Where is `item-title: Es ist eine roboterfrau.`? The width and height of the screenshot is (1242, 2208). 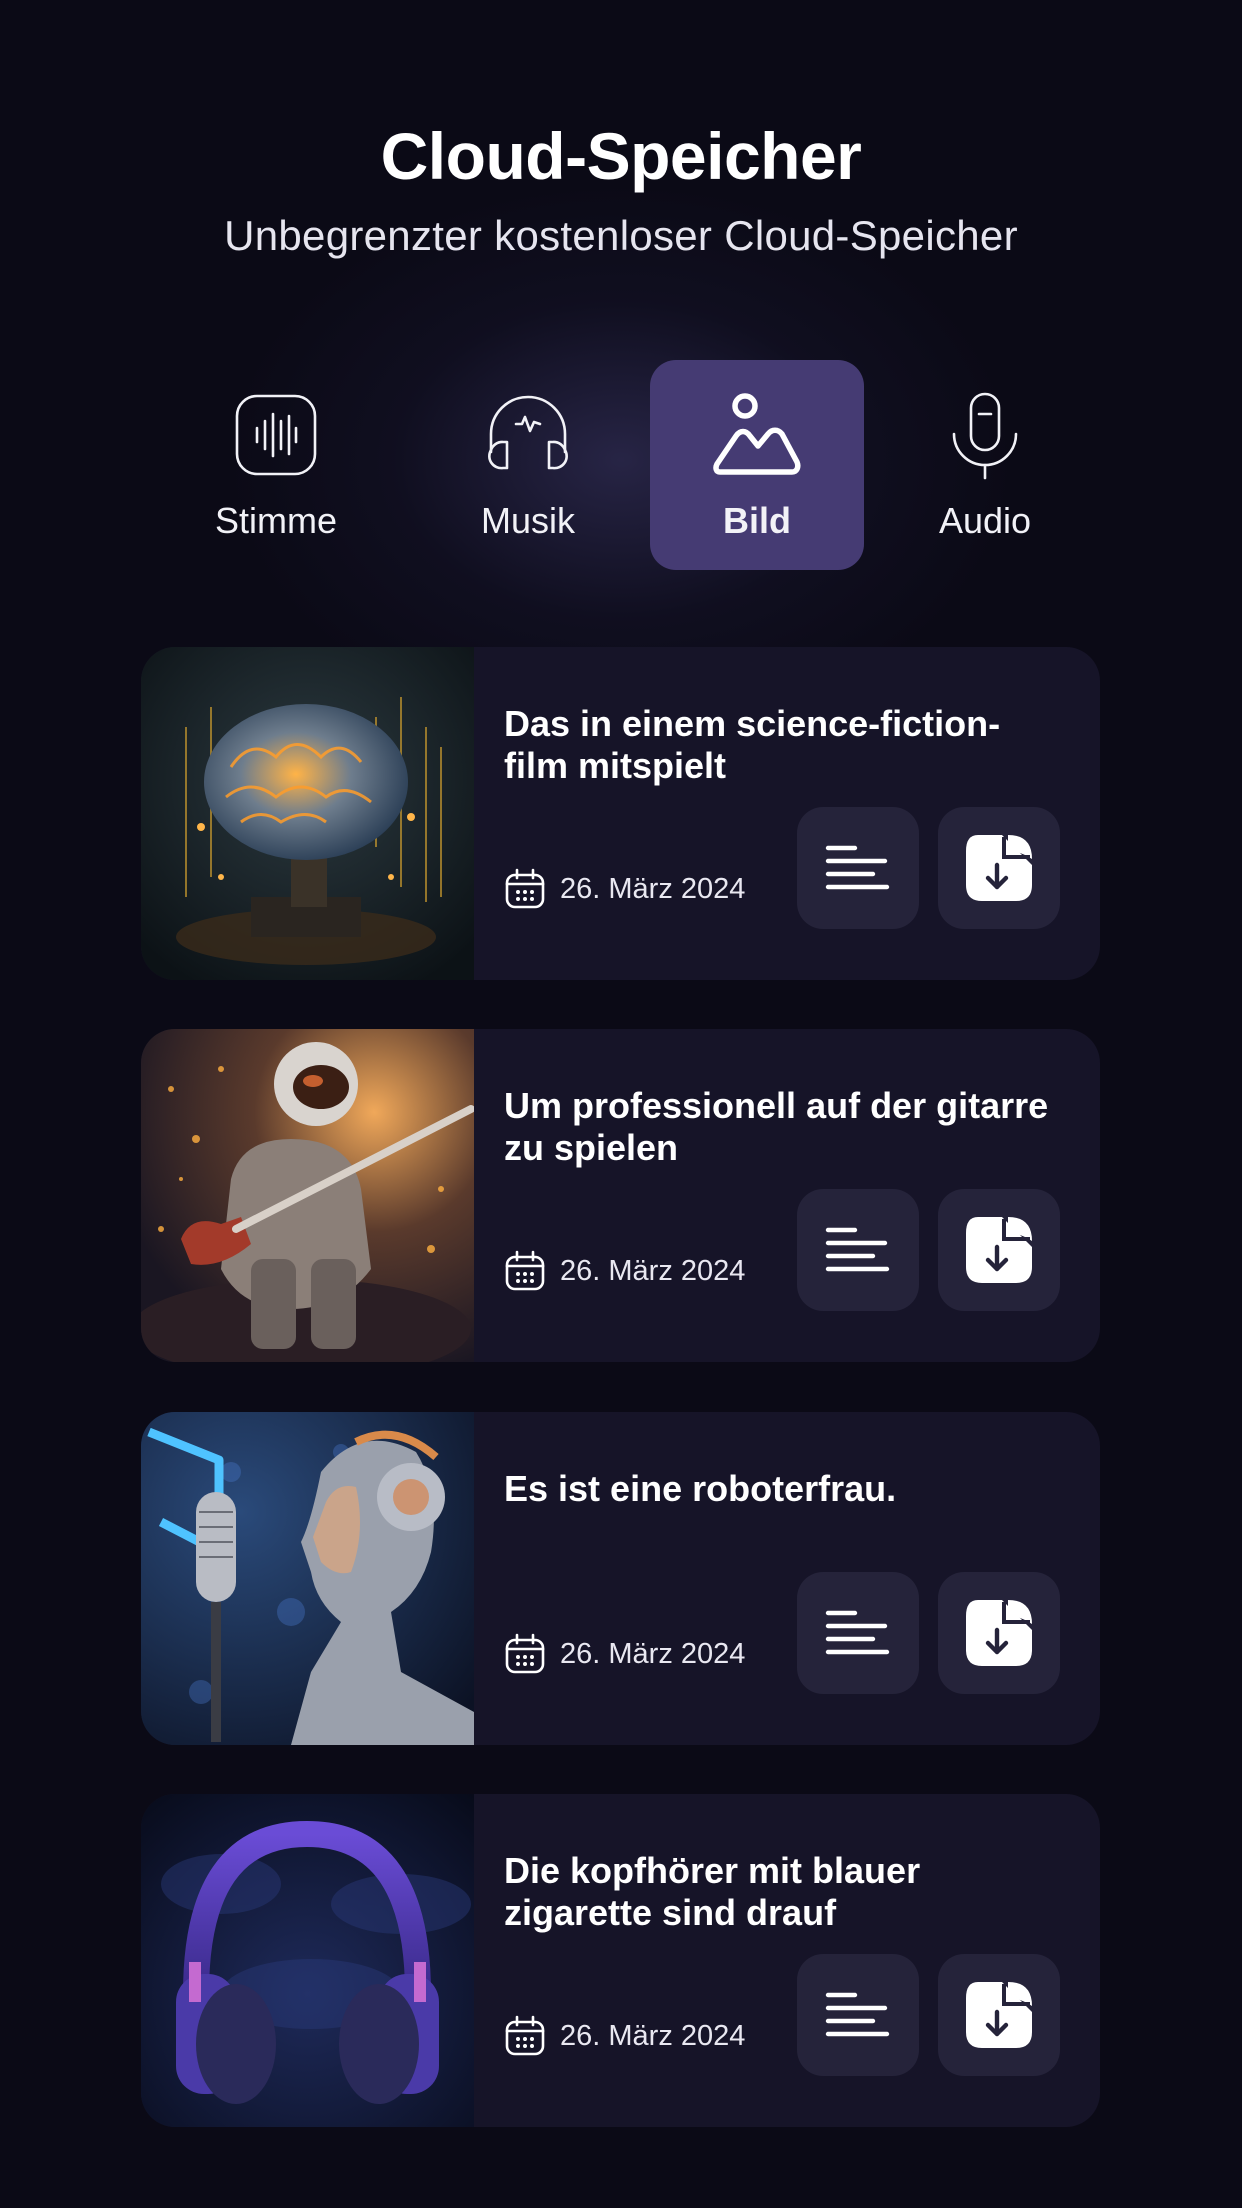
item-title: Es ist eine roboterfrau. is located at coordinates (700, 1488).